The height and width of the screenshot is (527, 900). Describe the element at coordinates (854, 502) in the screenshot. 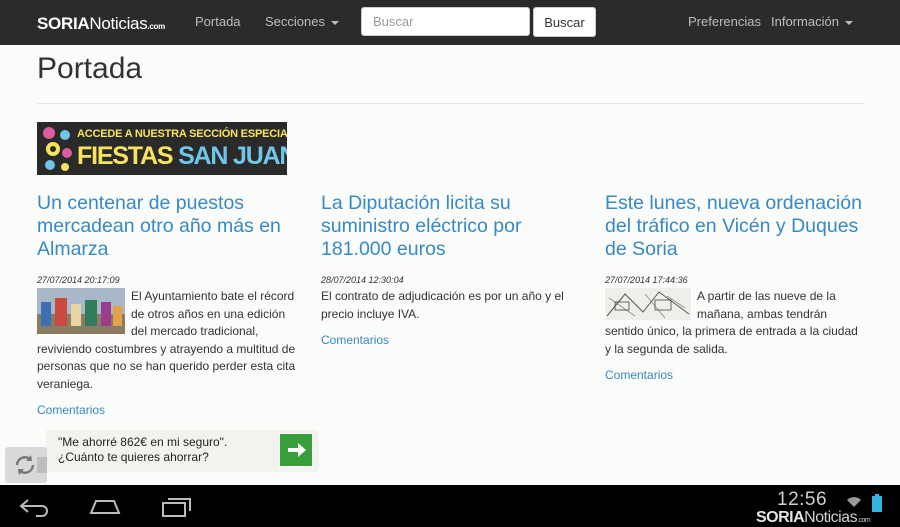

I see `wifi-icon` at that location.